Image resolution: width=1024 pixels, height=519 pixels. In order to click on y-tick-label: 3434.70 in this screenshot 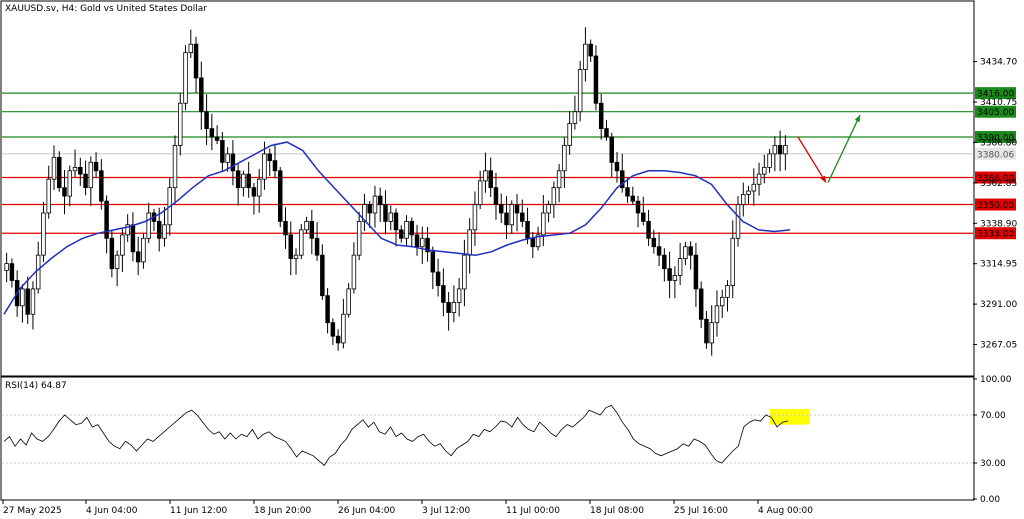, I will do `click(998, 63)`.